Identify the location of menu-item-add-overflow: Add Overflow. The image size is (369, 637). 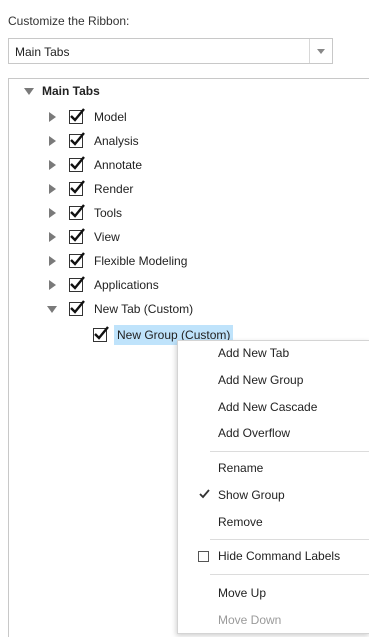
(254, 433).